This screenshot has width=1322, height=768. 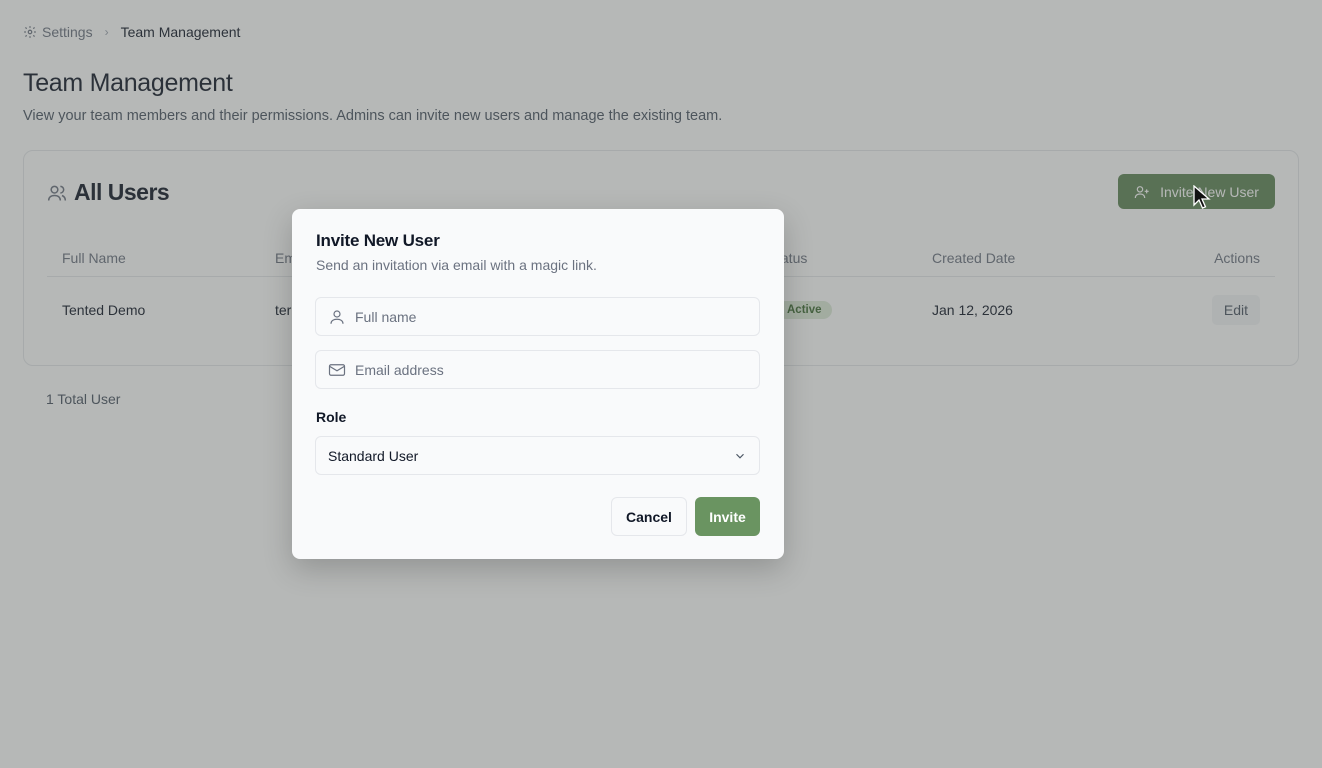 I want to click on chevron-down-icon, so click(x=740, y=456).